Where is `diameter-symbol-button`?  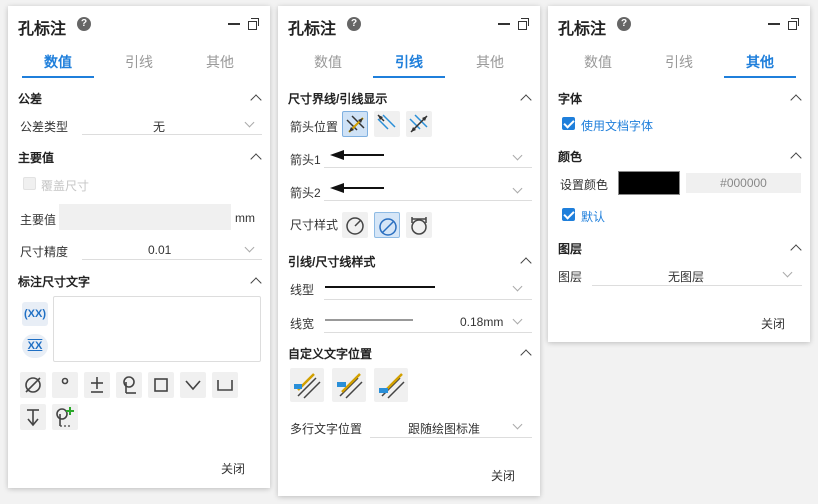
diameter-symbol-button is located at coordinates (33, 385).